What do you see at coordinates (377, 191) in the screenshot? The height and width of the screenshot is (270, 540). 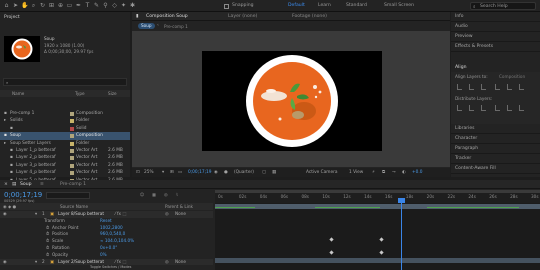 I see `work-area-bar` at bounding box center [377, 191].